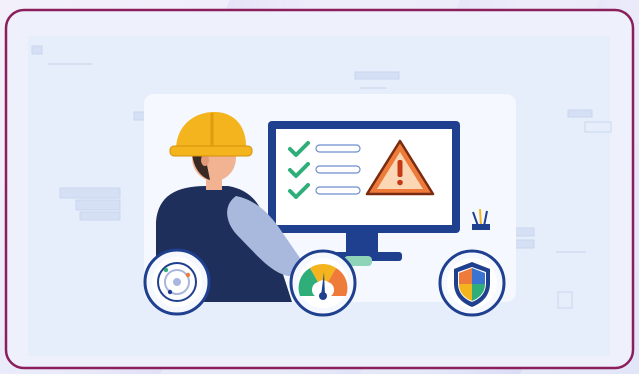 The image size is (639, 374). I want to click on hard-hat-brim, so click(211, 151).